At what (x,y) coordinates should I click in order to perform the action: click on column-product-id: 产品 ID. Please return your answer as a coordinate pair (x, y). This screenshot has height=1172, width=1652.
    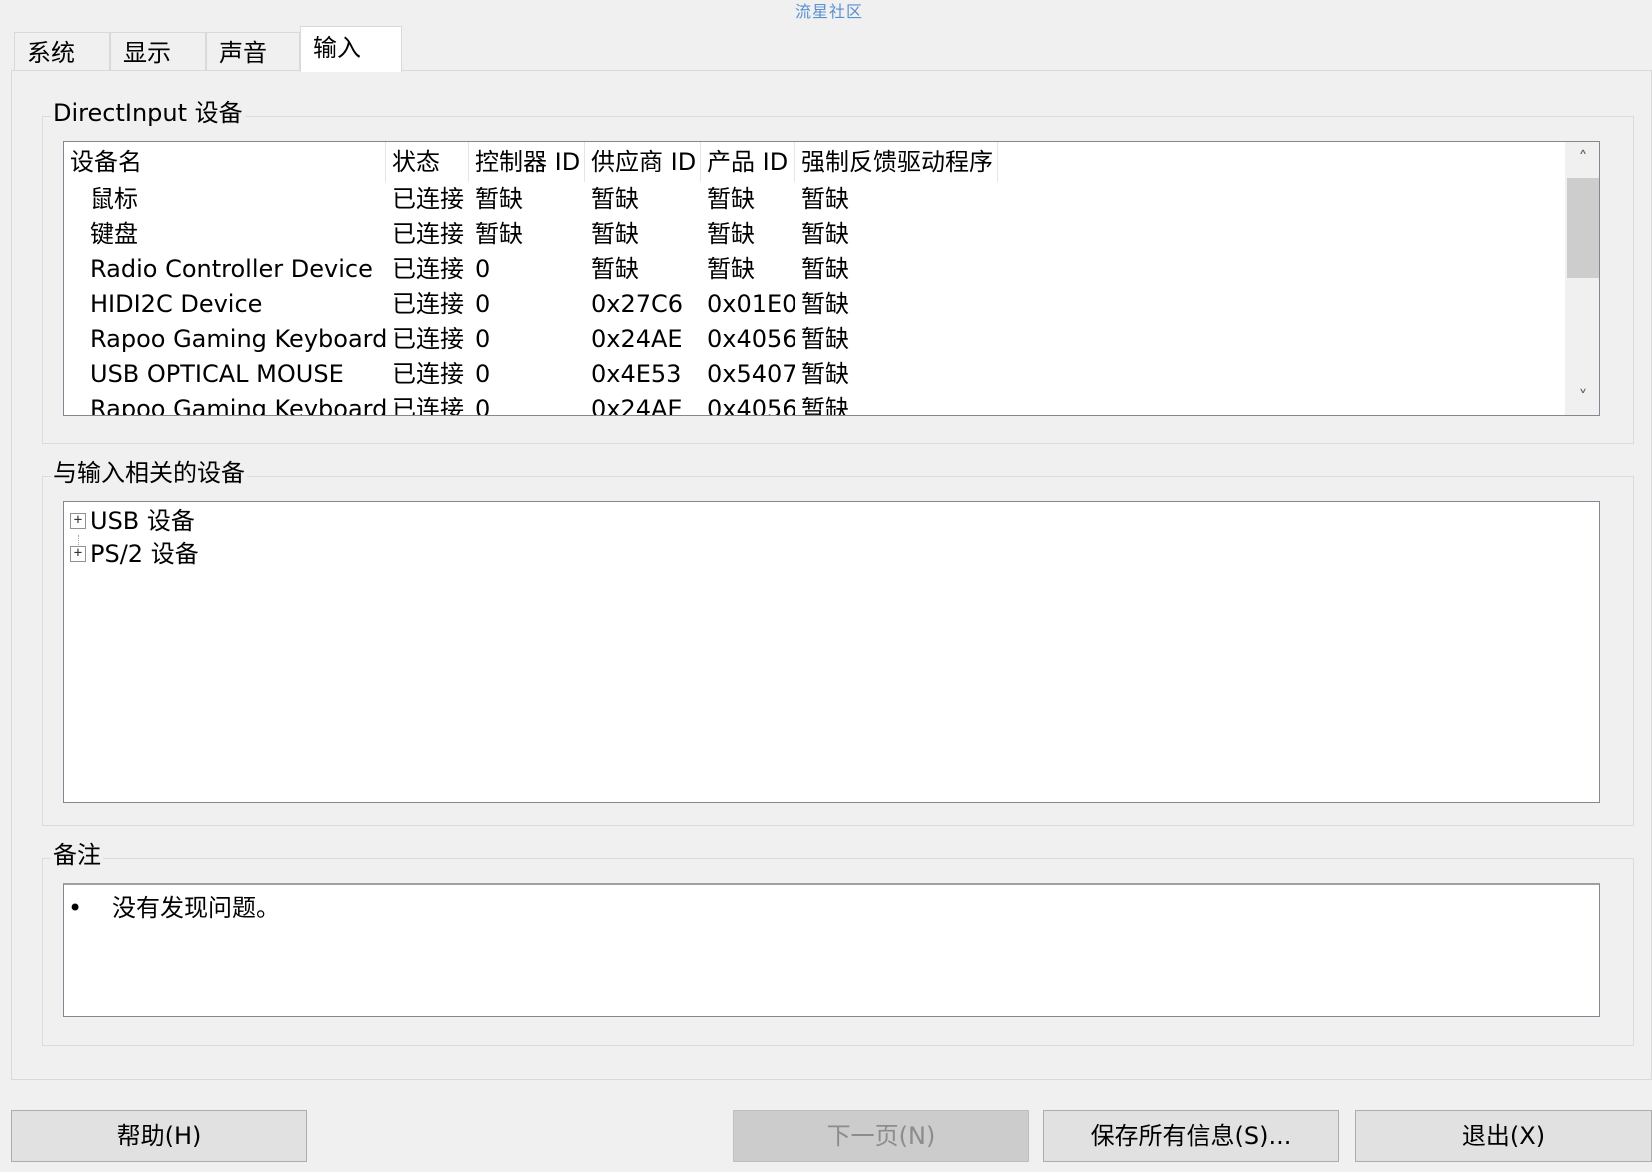
    Looking at the image, I should click on (748, 162).